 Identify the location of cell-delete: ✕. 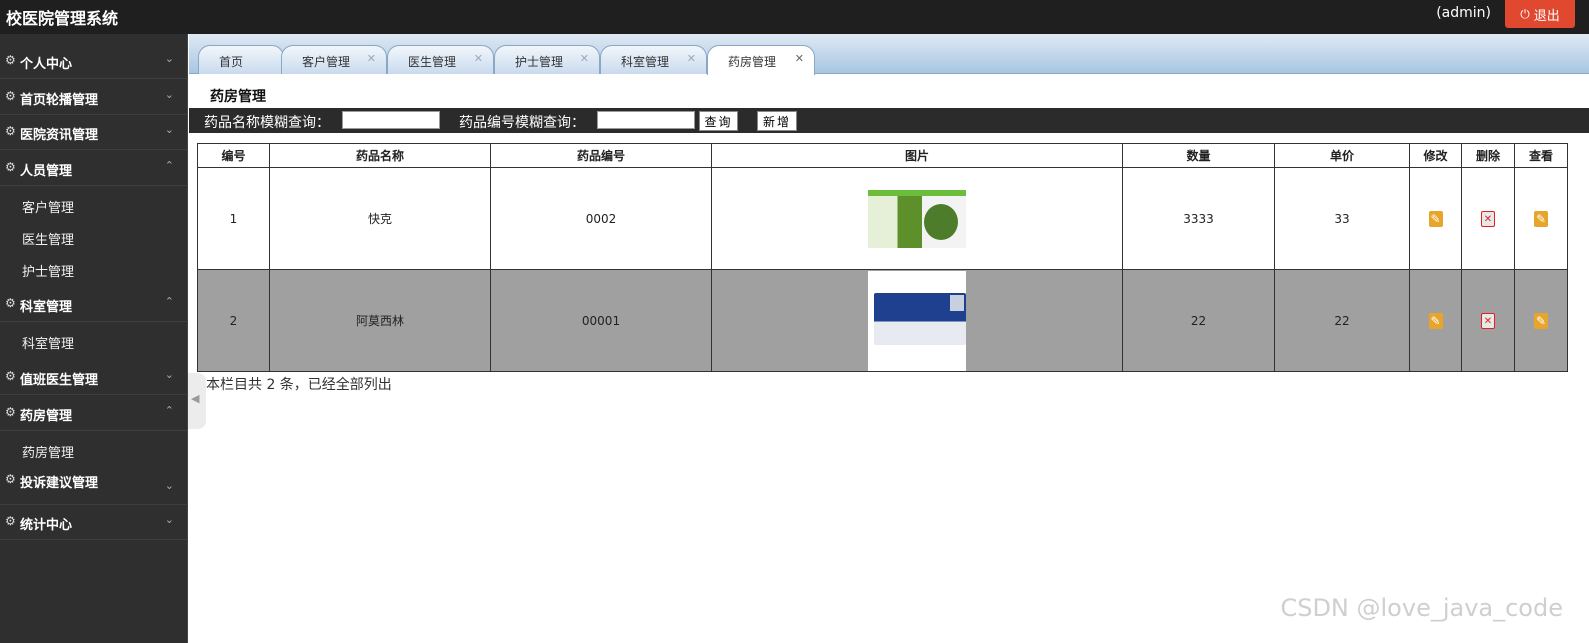
(1488, 320).